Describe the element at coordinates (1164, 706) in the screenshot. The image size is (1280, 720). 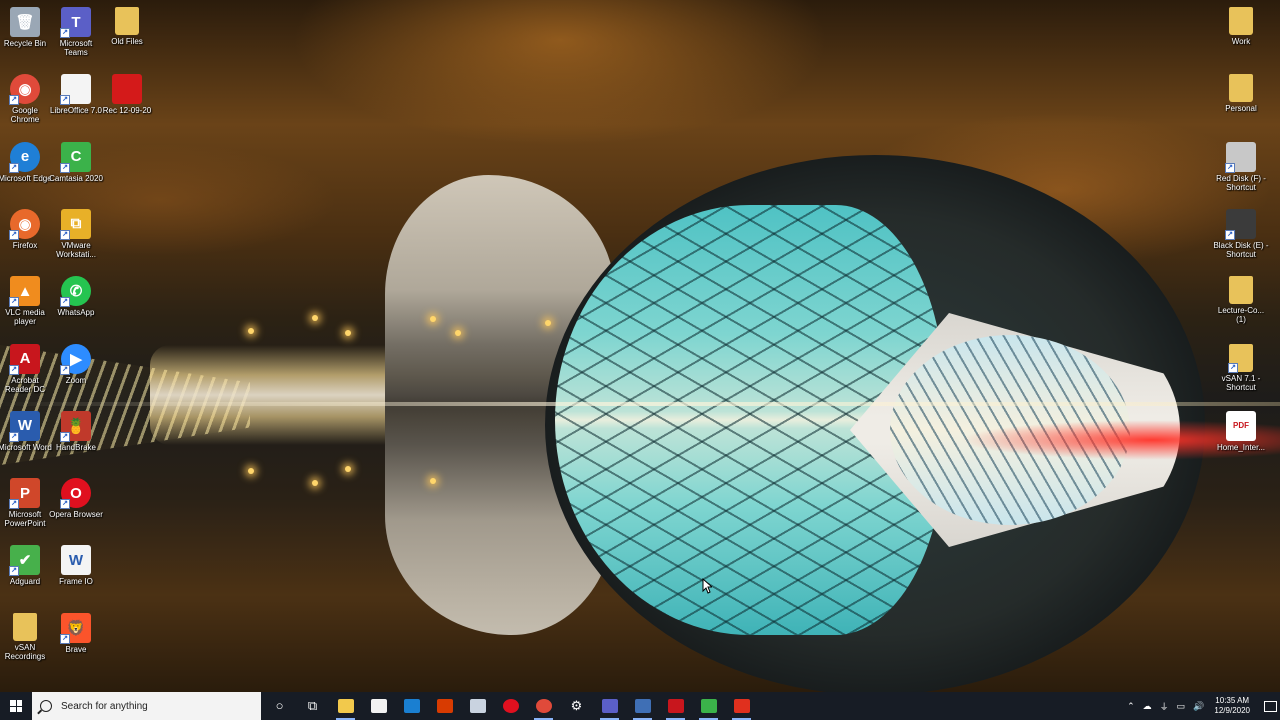
I see `usb-icon: ⏚` at that location.